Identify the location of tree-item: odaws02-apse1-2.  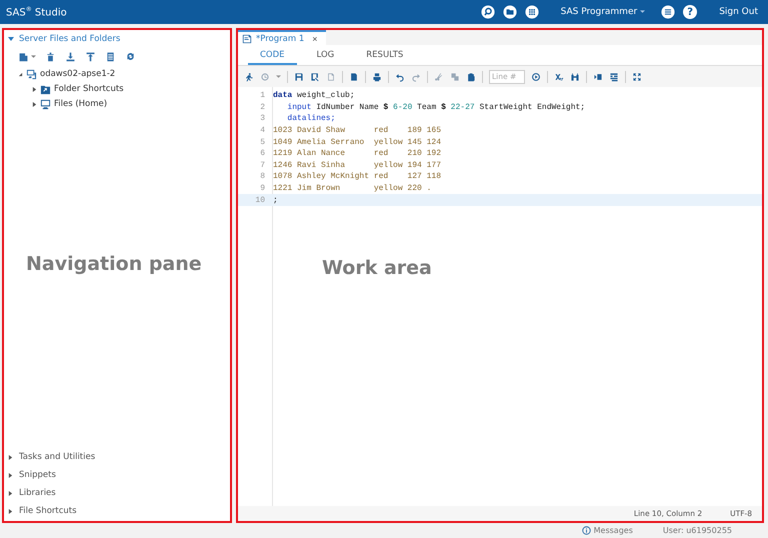
(124, 74).